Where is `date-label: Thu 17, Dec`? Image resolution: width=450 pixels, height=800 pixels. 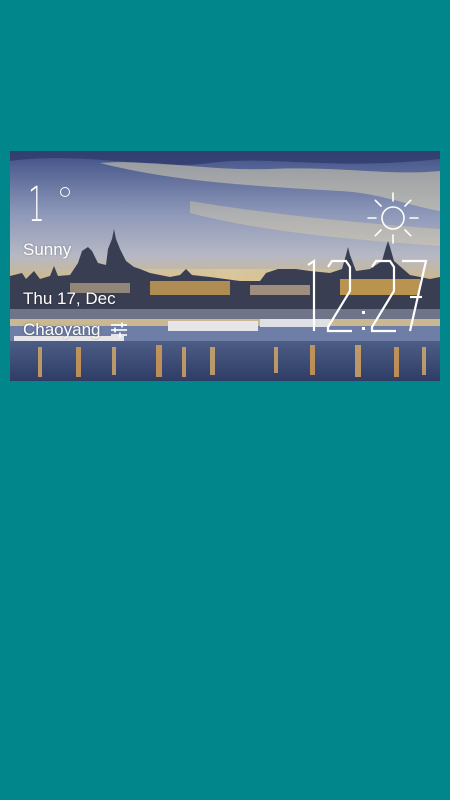
date-label: Thu 17, Dec is located at coordinates (69, 298).